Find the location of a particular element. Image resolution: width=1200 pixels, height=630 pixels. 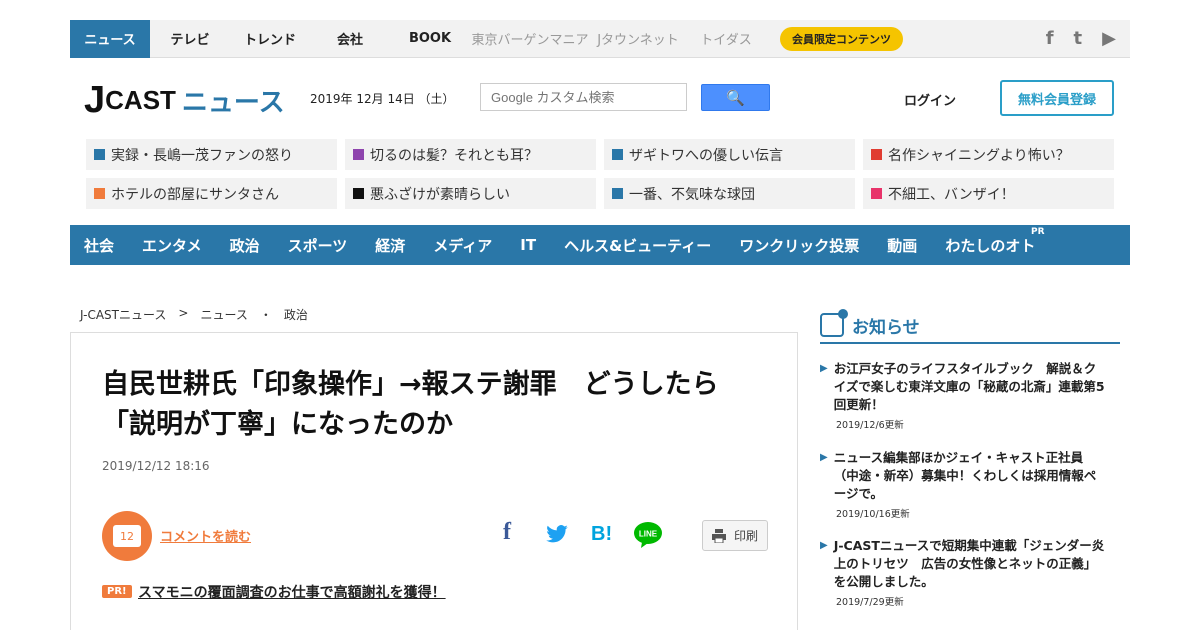

sponsored-link: スマモニの覆面調査のお仕事で高額謝礼を獲得！ is located at coordinates (292, 592).